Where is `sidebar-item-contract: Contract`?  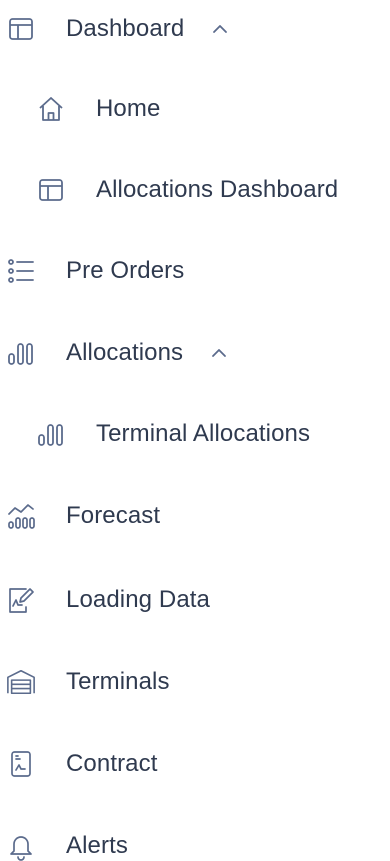
sidebar-item-contract: Contract is located at coordinates (79, 764).